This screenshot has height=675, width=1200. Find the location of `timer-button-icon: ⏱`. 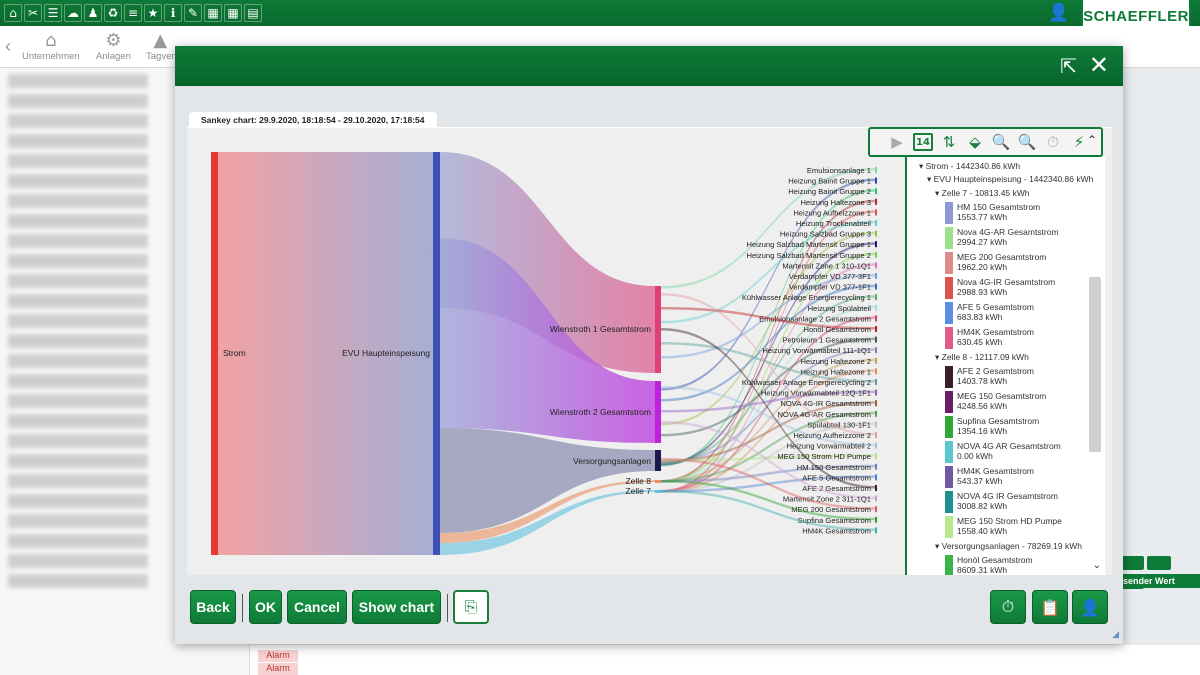

timer-button-icon: ⏱ is located at coordinates (1008, 607).